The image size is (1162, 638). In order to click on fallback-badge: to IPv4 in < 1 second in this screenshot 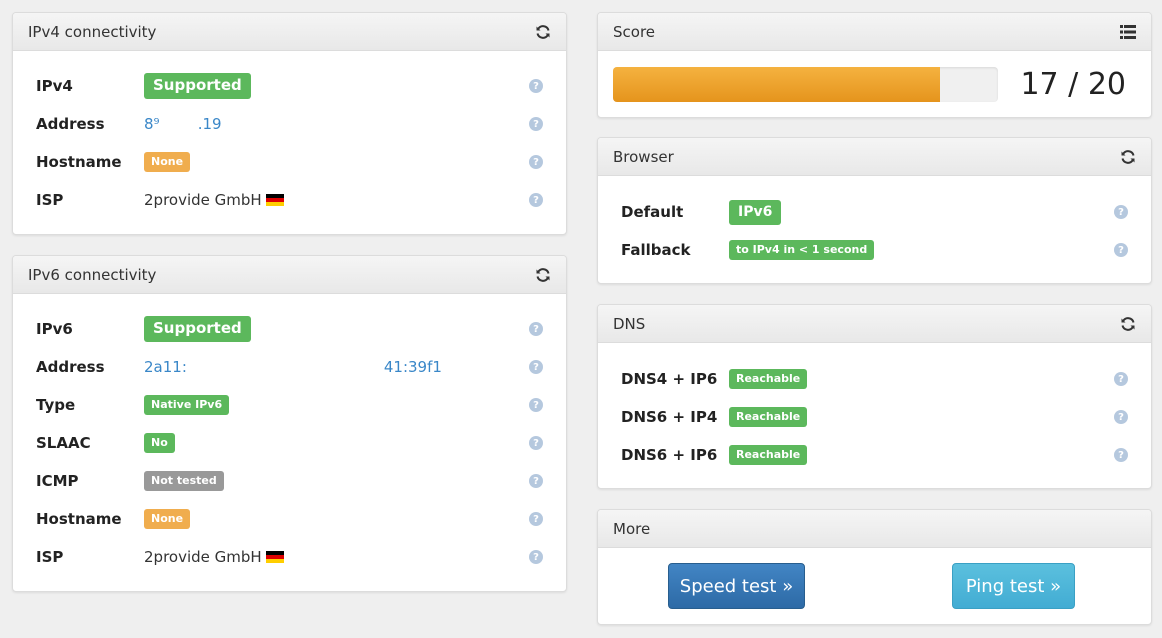, I will do `click(802, 250)`.